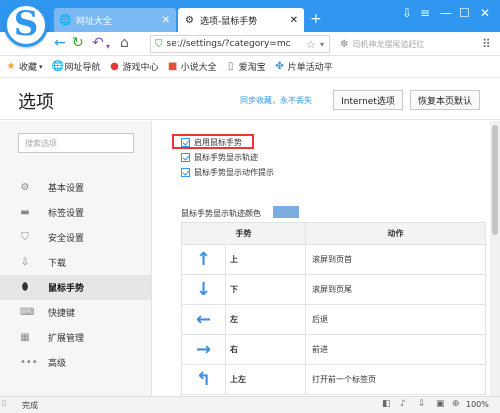  Describe the element at coordinates (445, 100) in the screenshot. I see `restore-defaults-button: 恢复本页默认` at that location.